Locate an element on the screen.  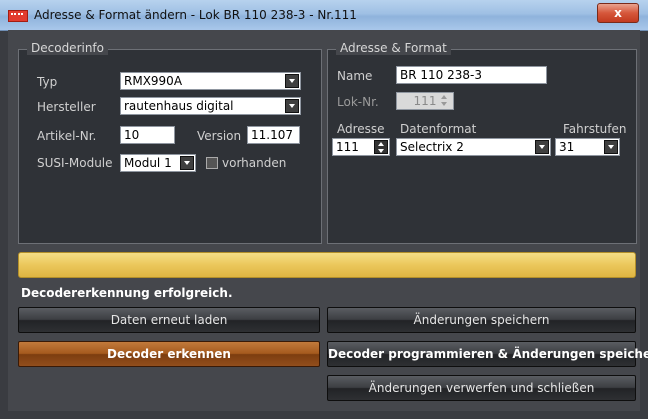
decoderinfo-title: Decoderinfo is located at coordinates (68, 48).